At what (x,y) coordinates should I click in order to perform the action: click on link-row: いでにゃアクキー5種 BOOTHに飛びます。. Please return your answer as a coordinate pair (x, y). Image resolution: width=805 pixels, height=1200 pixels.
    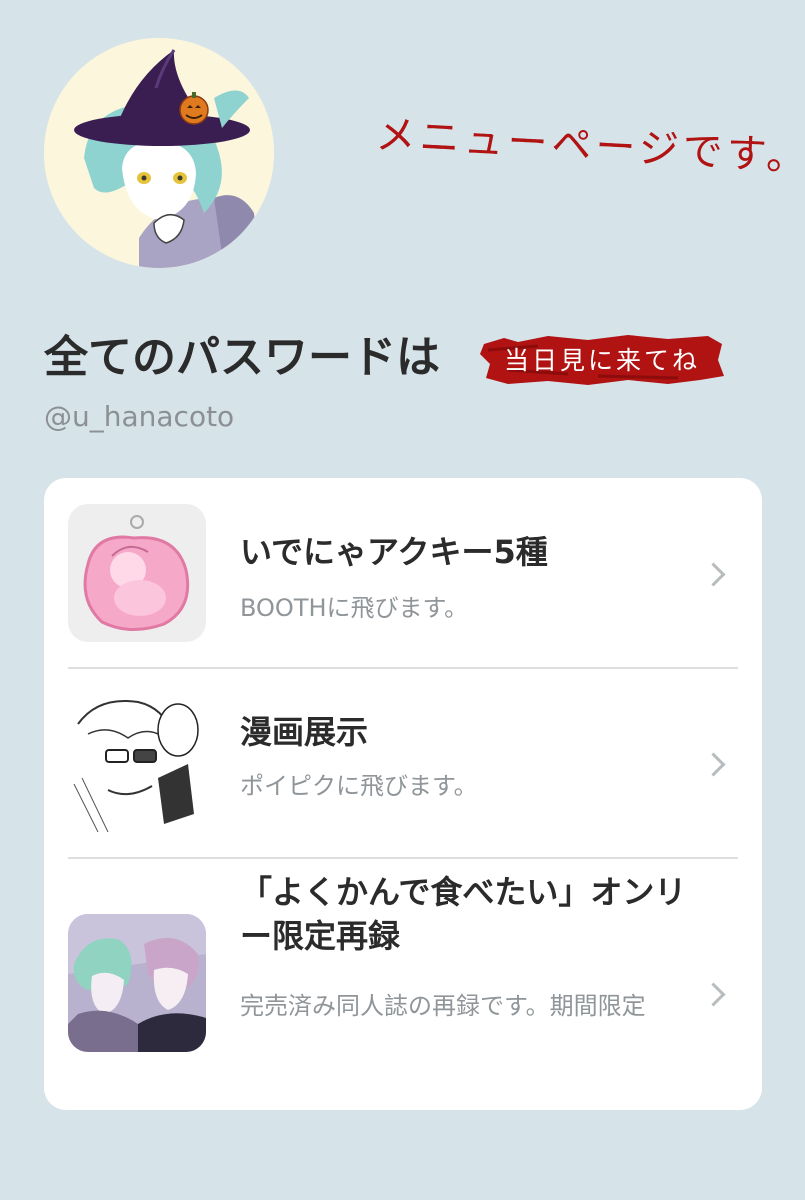
    Looking at the image, I should click on (403, 573).